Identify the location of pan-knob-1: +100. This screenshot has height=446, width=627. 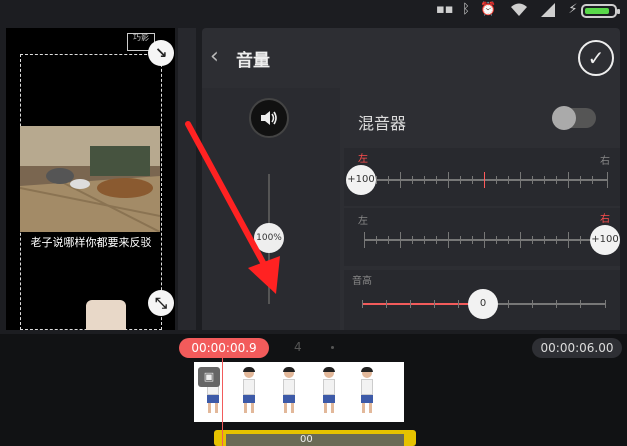
(361, 180).